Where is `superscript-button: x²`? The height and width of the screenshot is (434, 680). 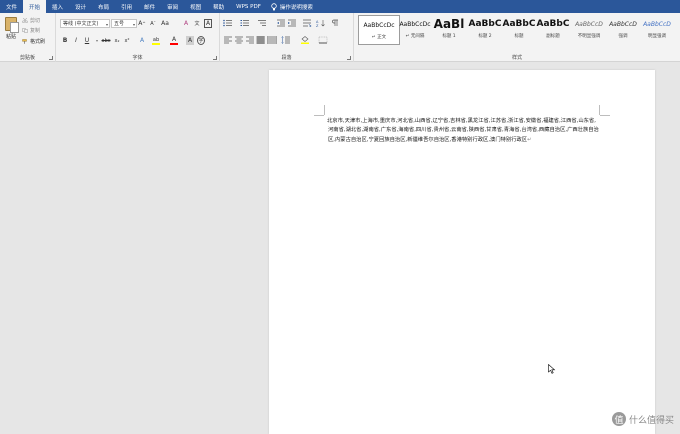 superscript-button: x² is located at coordinates (127, 40).